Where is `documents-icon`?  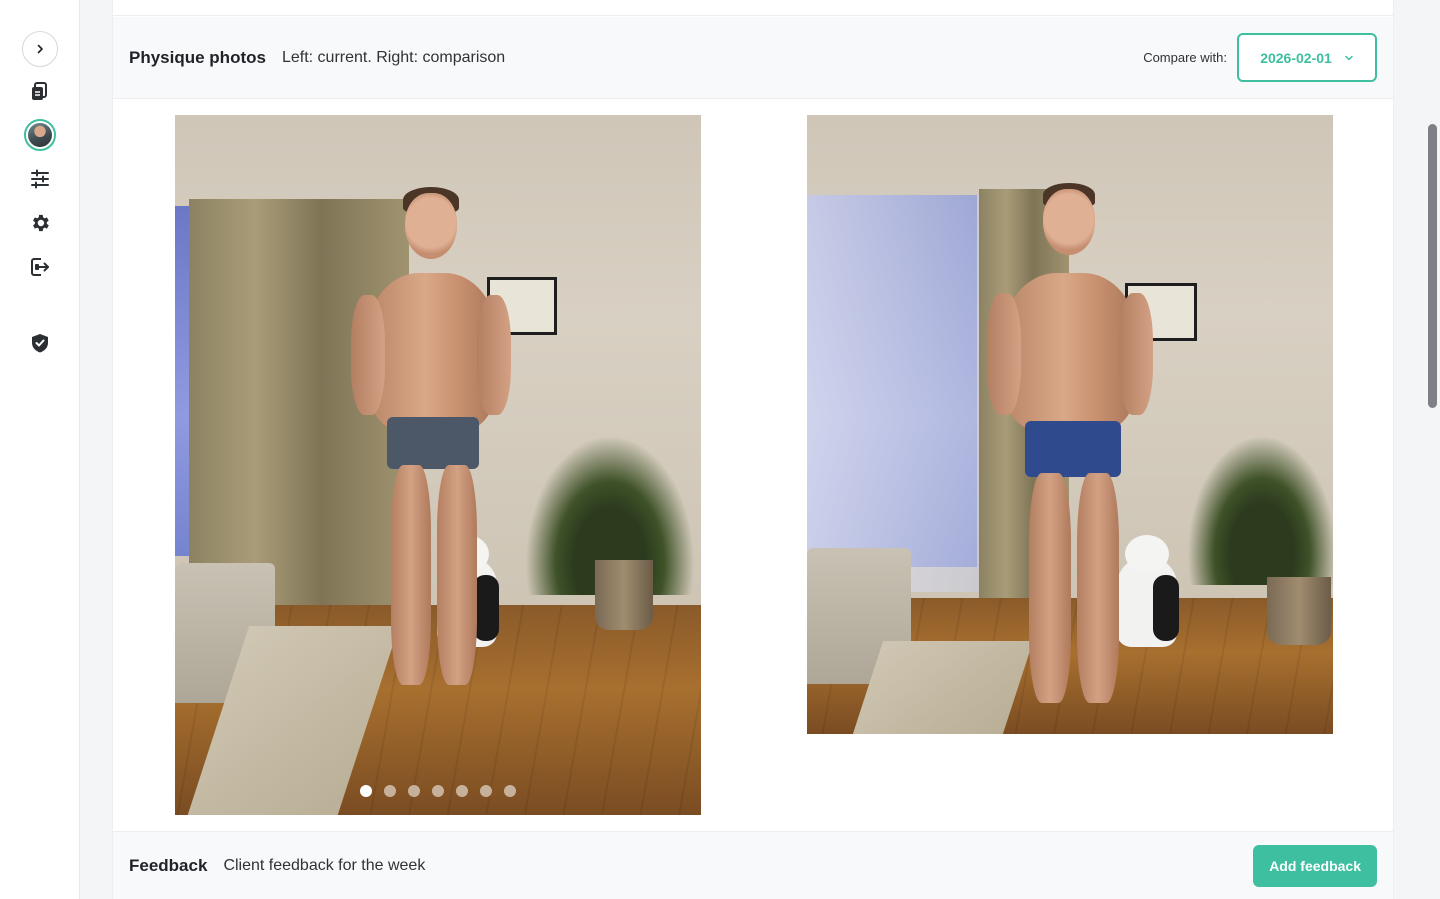 documents-icon is located at coordinates (39, 91).